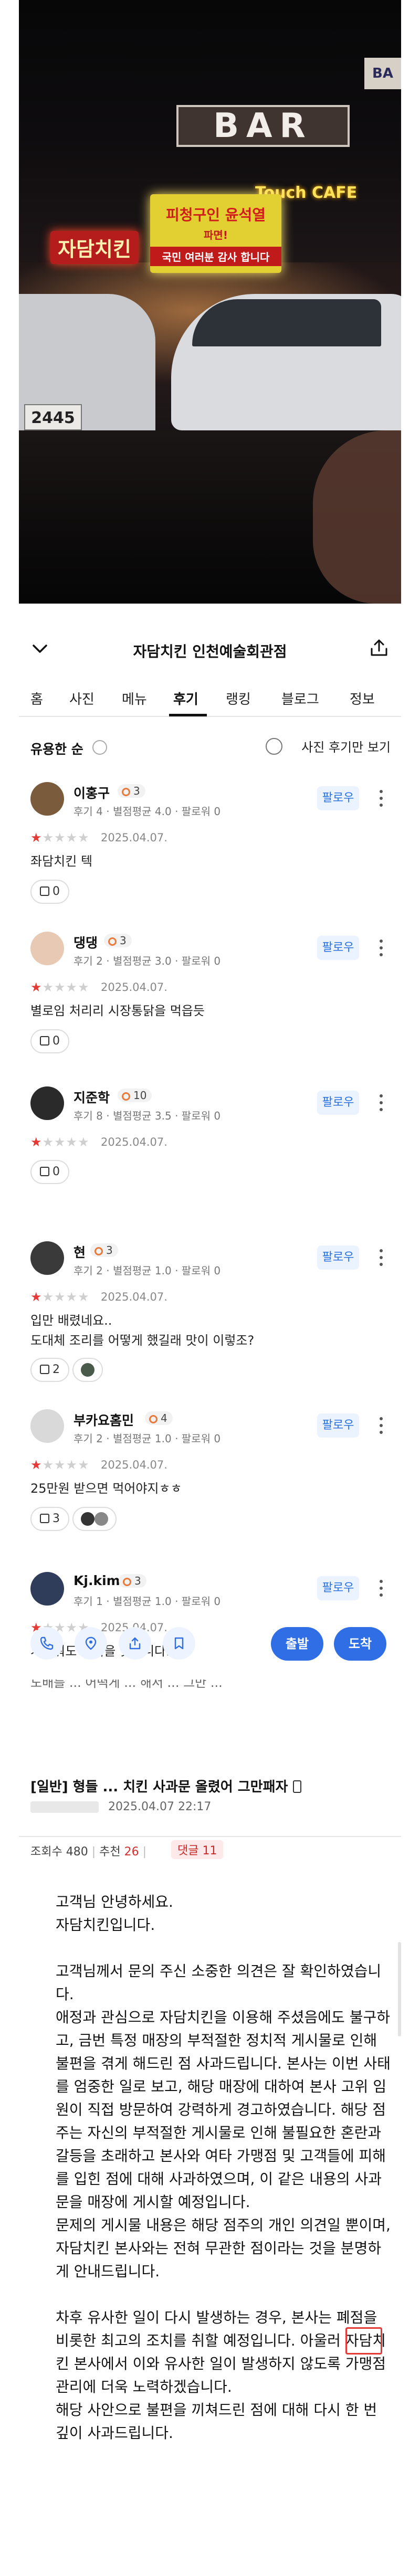 Image resolution: width=420 pixels, height=2576 pixels. What do you see at coordinates (286, 322) in the screenshot?
I see `car-window` at bounding box center [286, 322].